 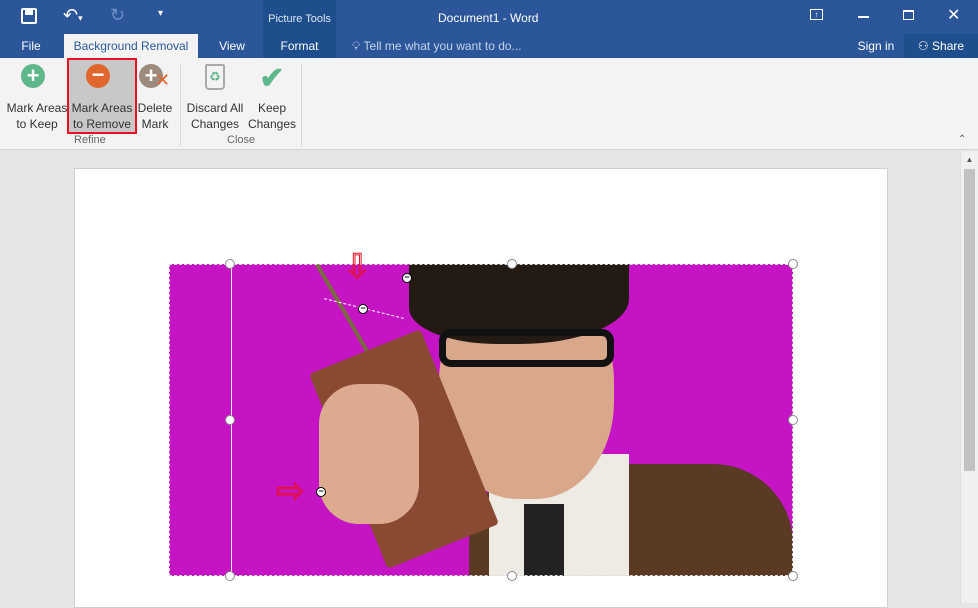 What do you see at coordinates (160, 13) in the screenshot?
I see `customize-toolbar-icon: ▾` at bounding box center [160, 13].